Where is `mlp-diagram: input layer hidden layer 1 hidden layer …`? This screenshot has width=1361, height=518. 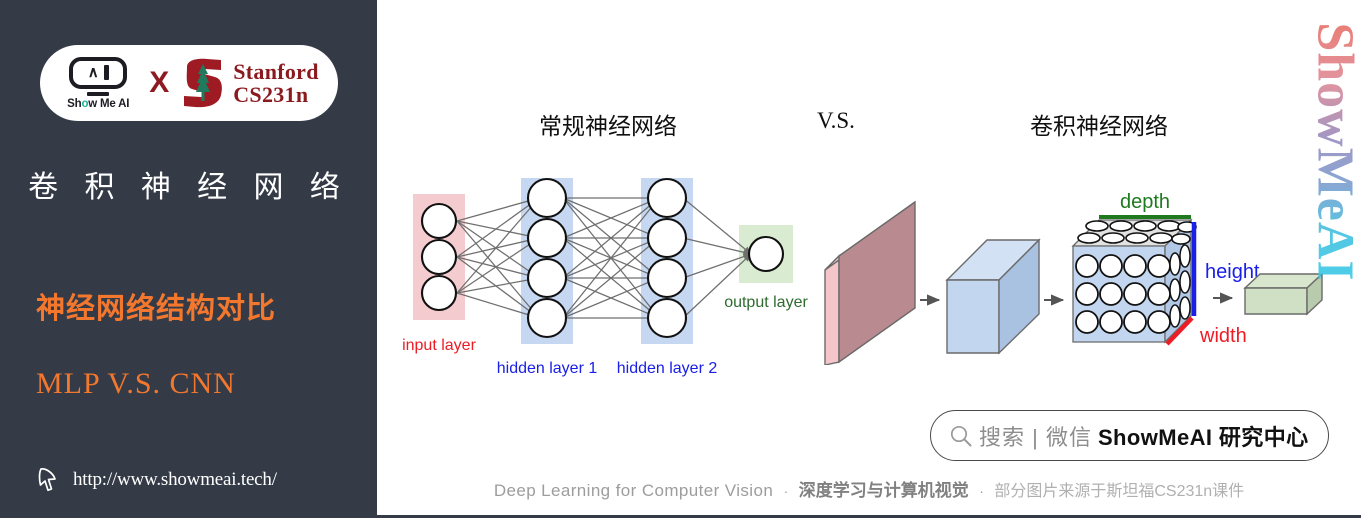
mlp-diagram: input layer hidden layer 1 hidden layer … is located at coordinates (609, 277).